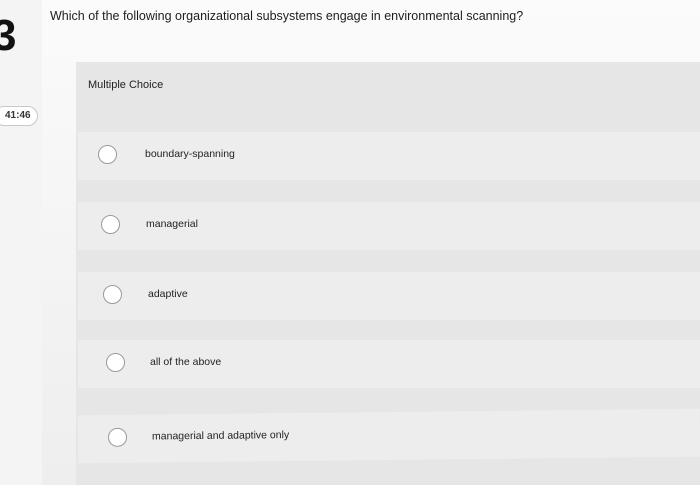 The width and height of the screenshot is (700, 485). Describe the element at coordinates (190, 154) in the screenshot. I see `option-label: boundary-spanning` at that location.